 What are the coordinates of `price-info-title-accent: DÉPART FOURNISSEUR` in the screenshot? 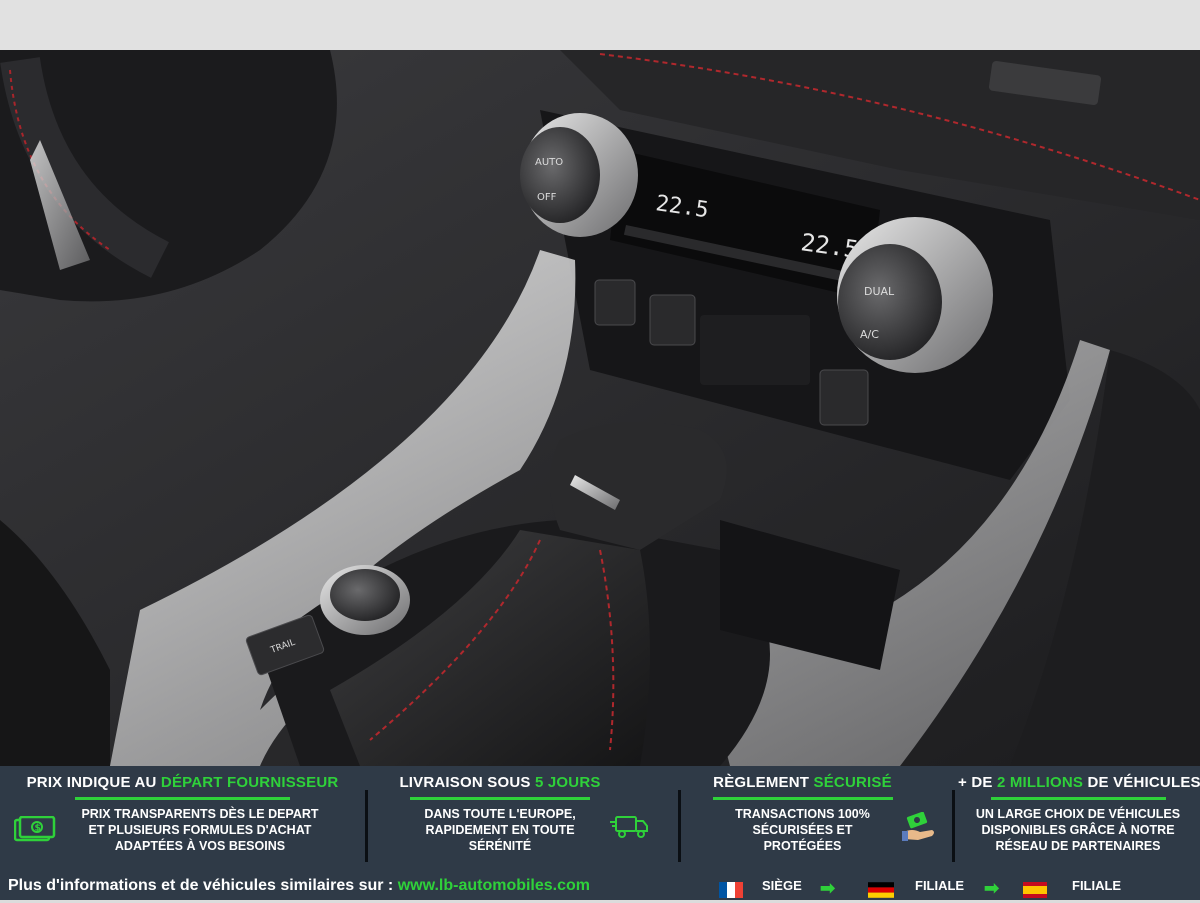 It's located at (249, 782).